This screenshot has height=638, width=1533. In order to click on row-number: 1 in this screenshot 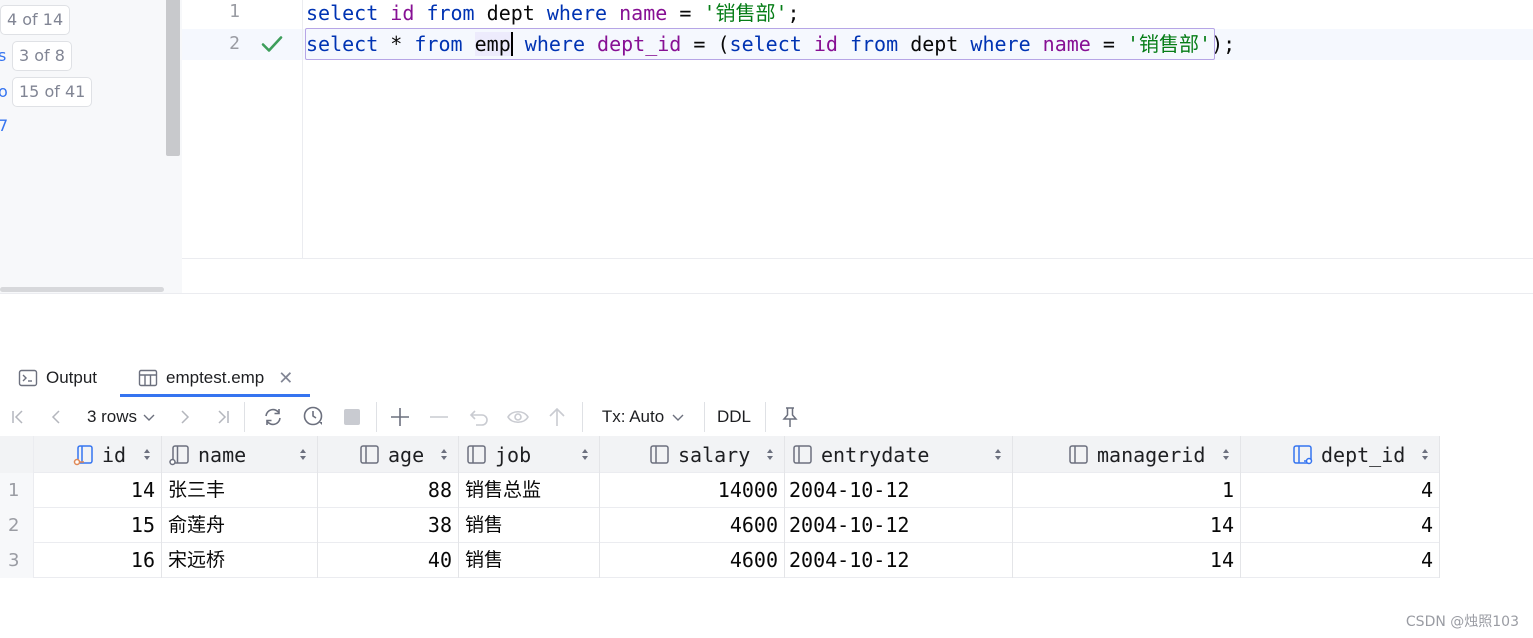, I will do `click(17, 490)`.